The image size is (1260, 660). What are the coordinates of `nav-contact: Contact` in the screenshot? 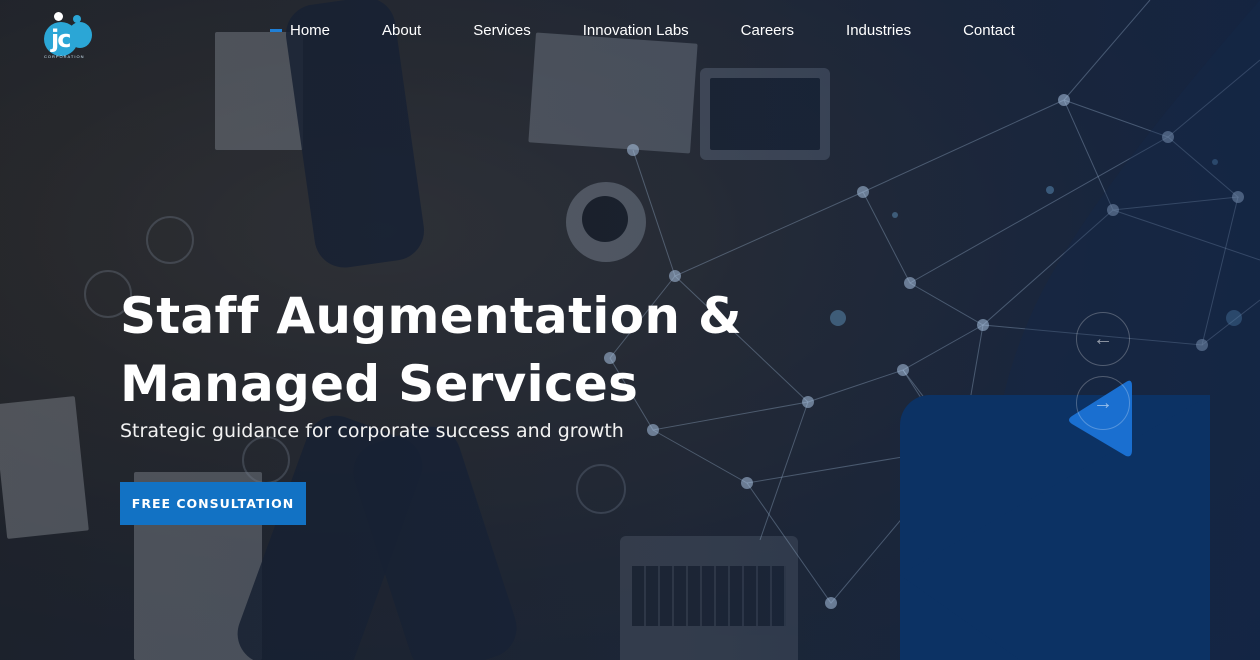 It's located at (989, 30).